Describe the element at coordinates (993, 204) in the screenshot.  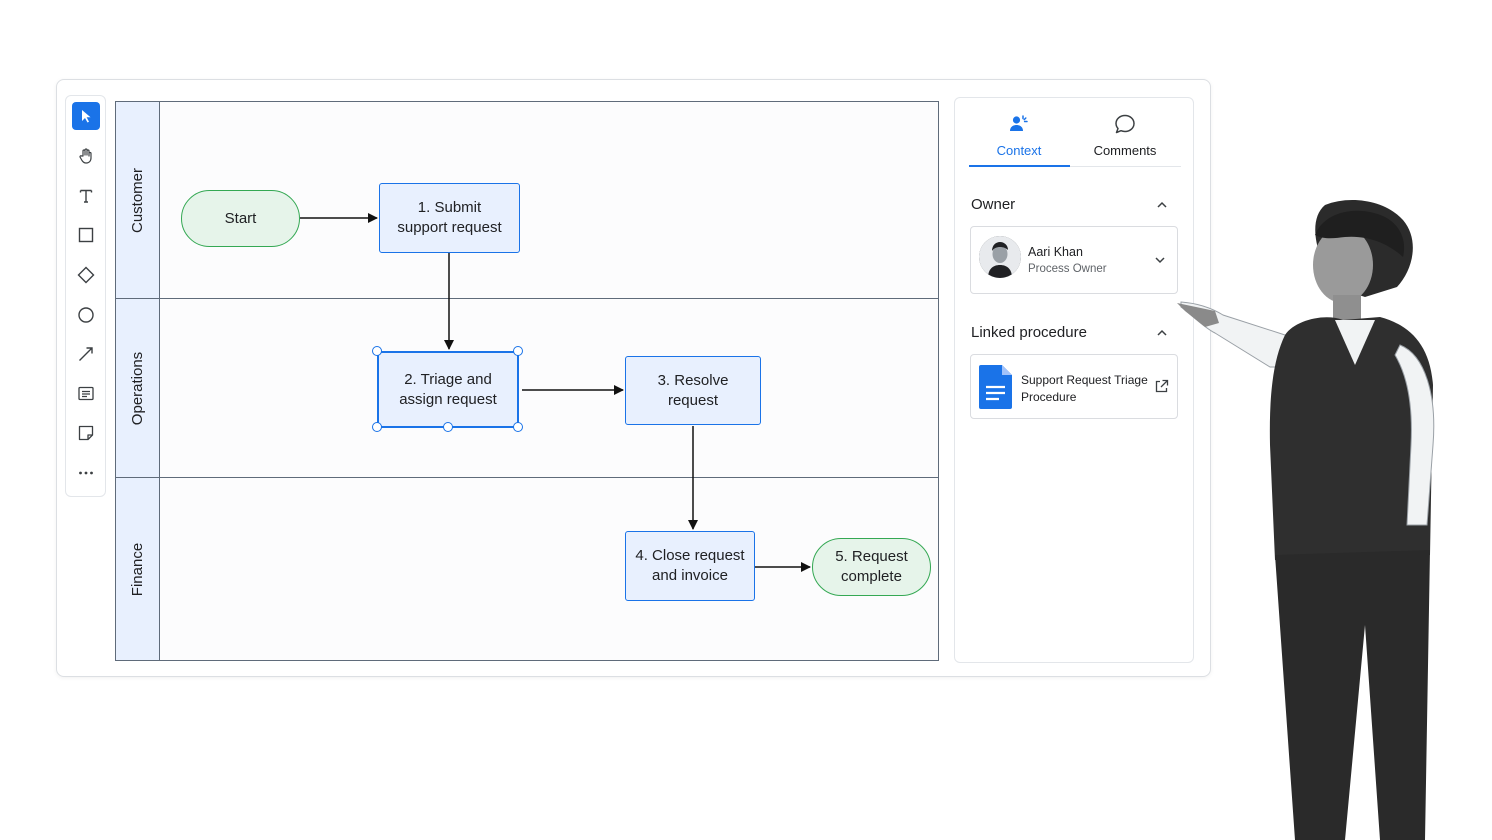
I see `owner-section-title: Owner` at that location.